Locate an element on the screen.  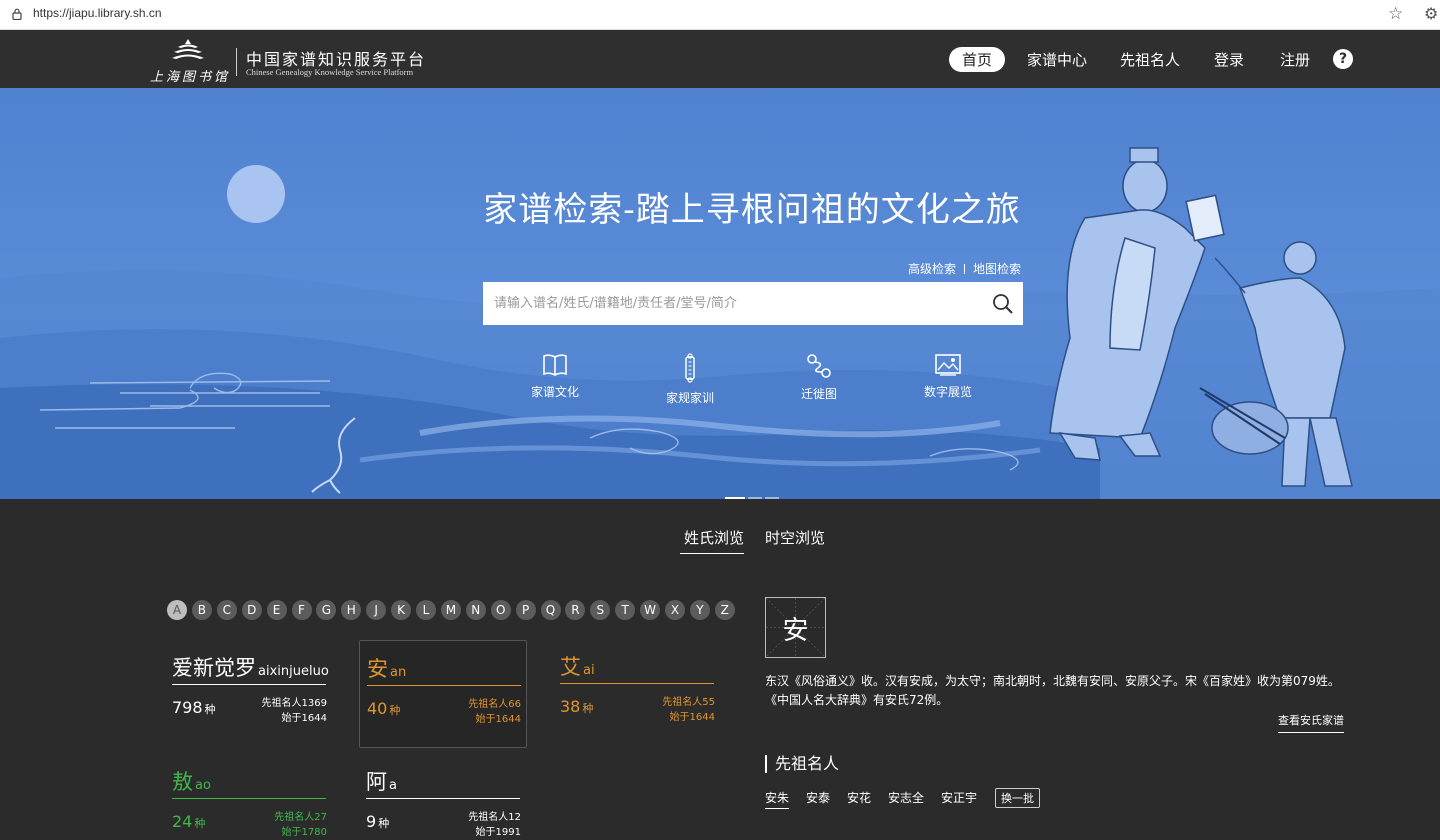
genealogy-count: 38 种 is located at coordinates (577, 706).